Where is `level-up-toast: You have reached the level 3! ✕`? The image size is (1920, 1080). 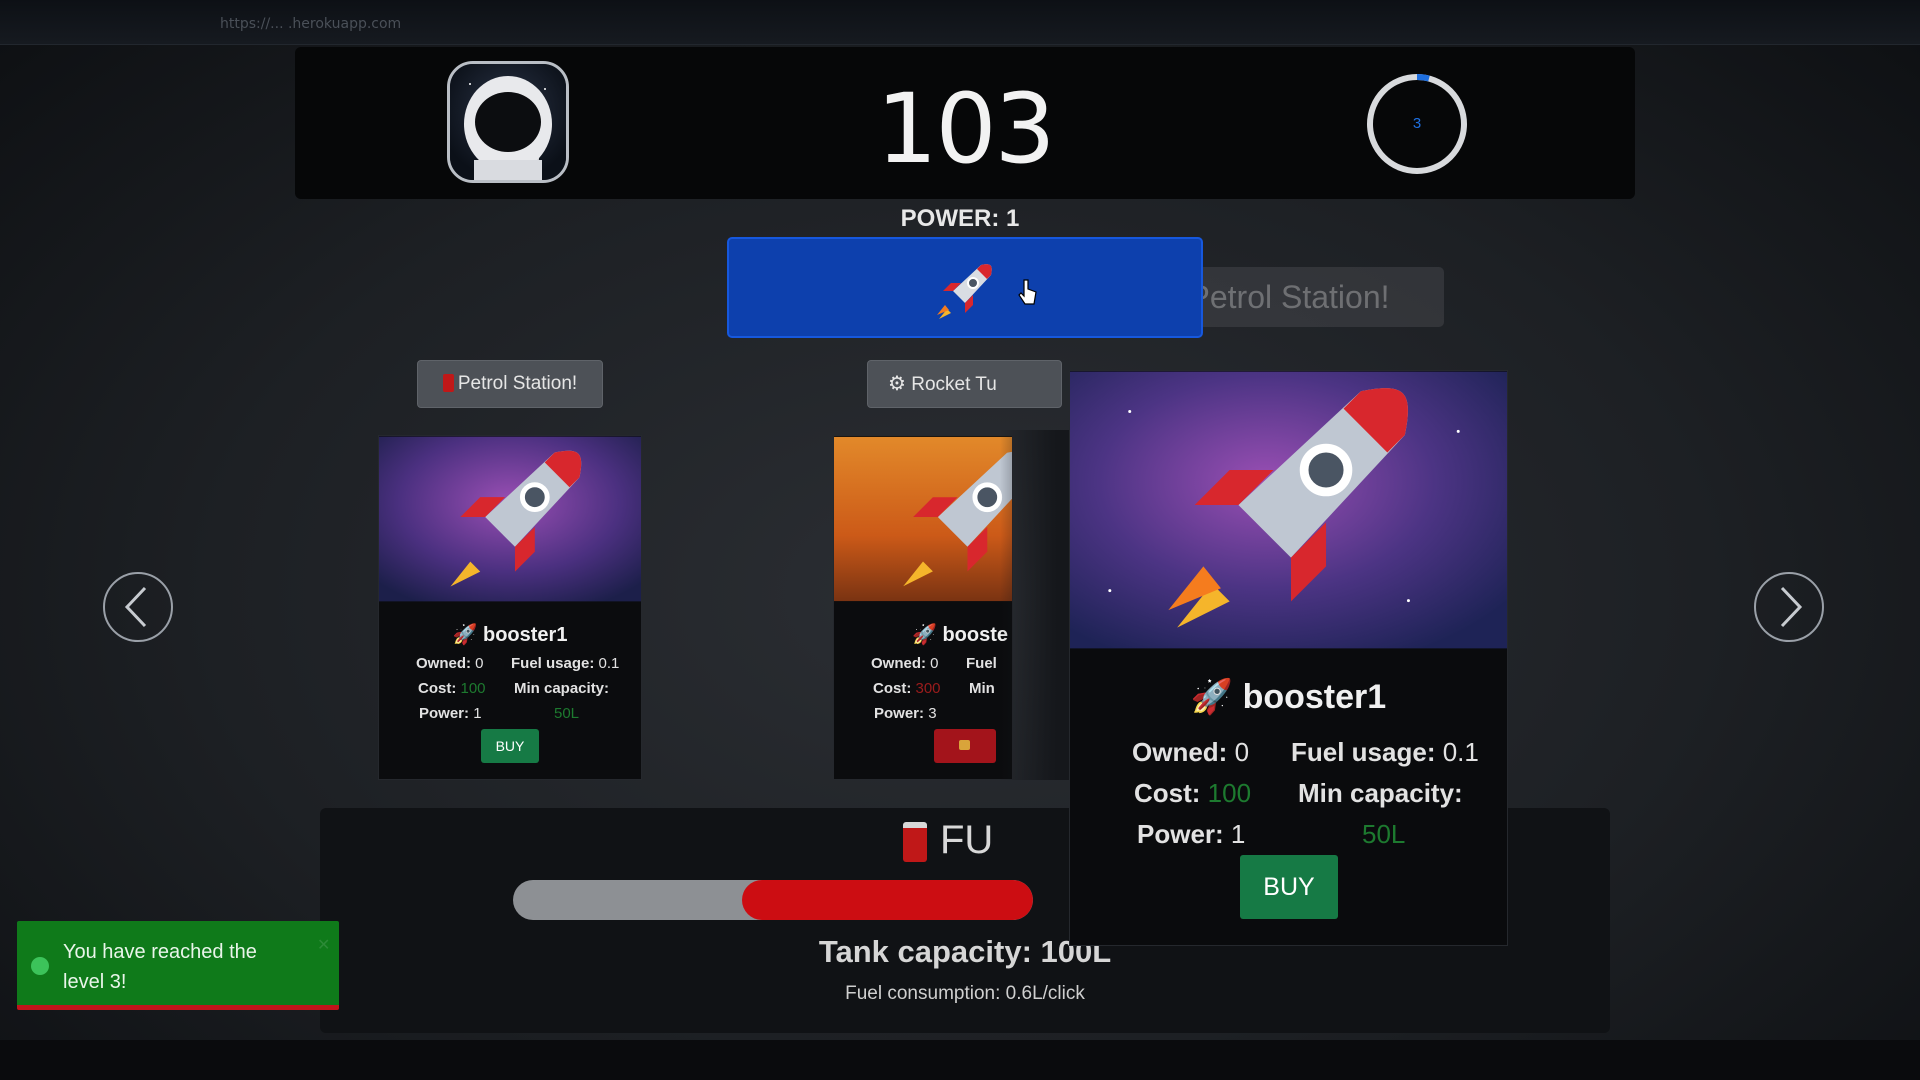 level-up-toast: You have reached the level 3! ✕ is located at coordinates (178, 965).